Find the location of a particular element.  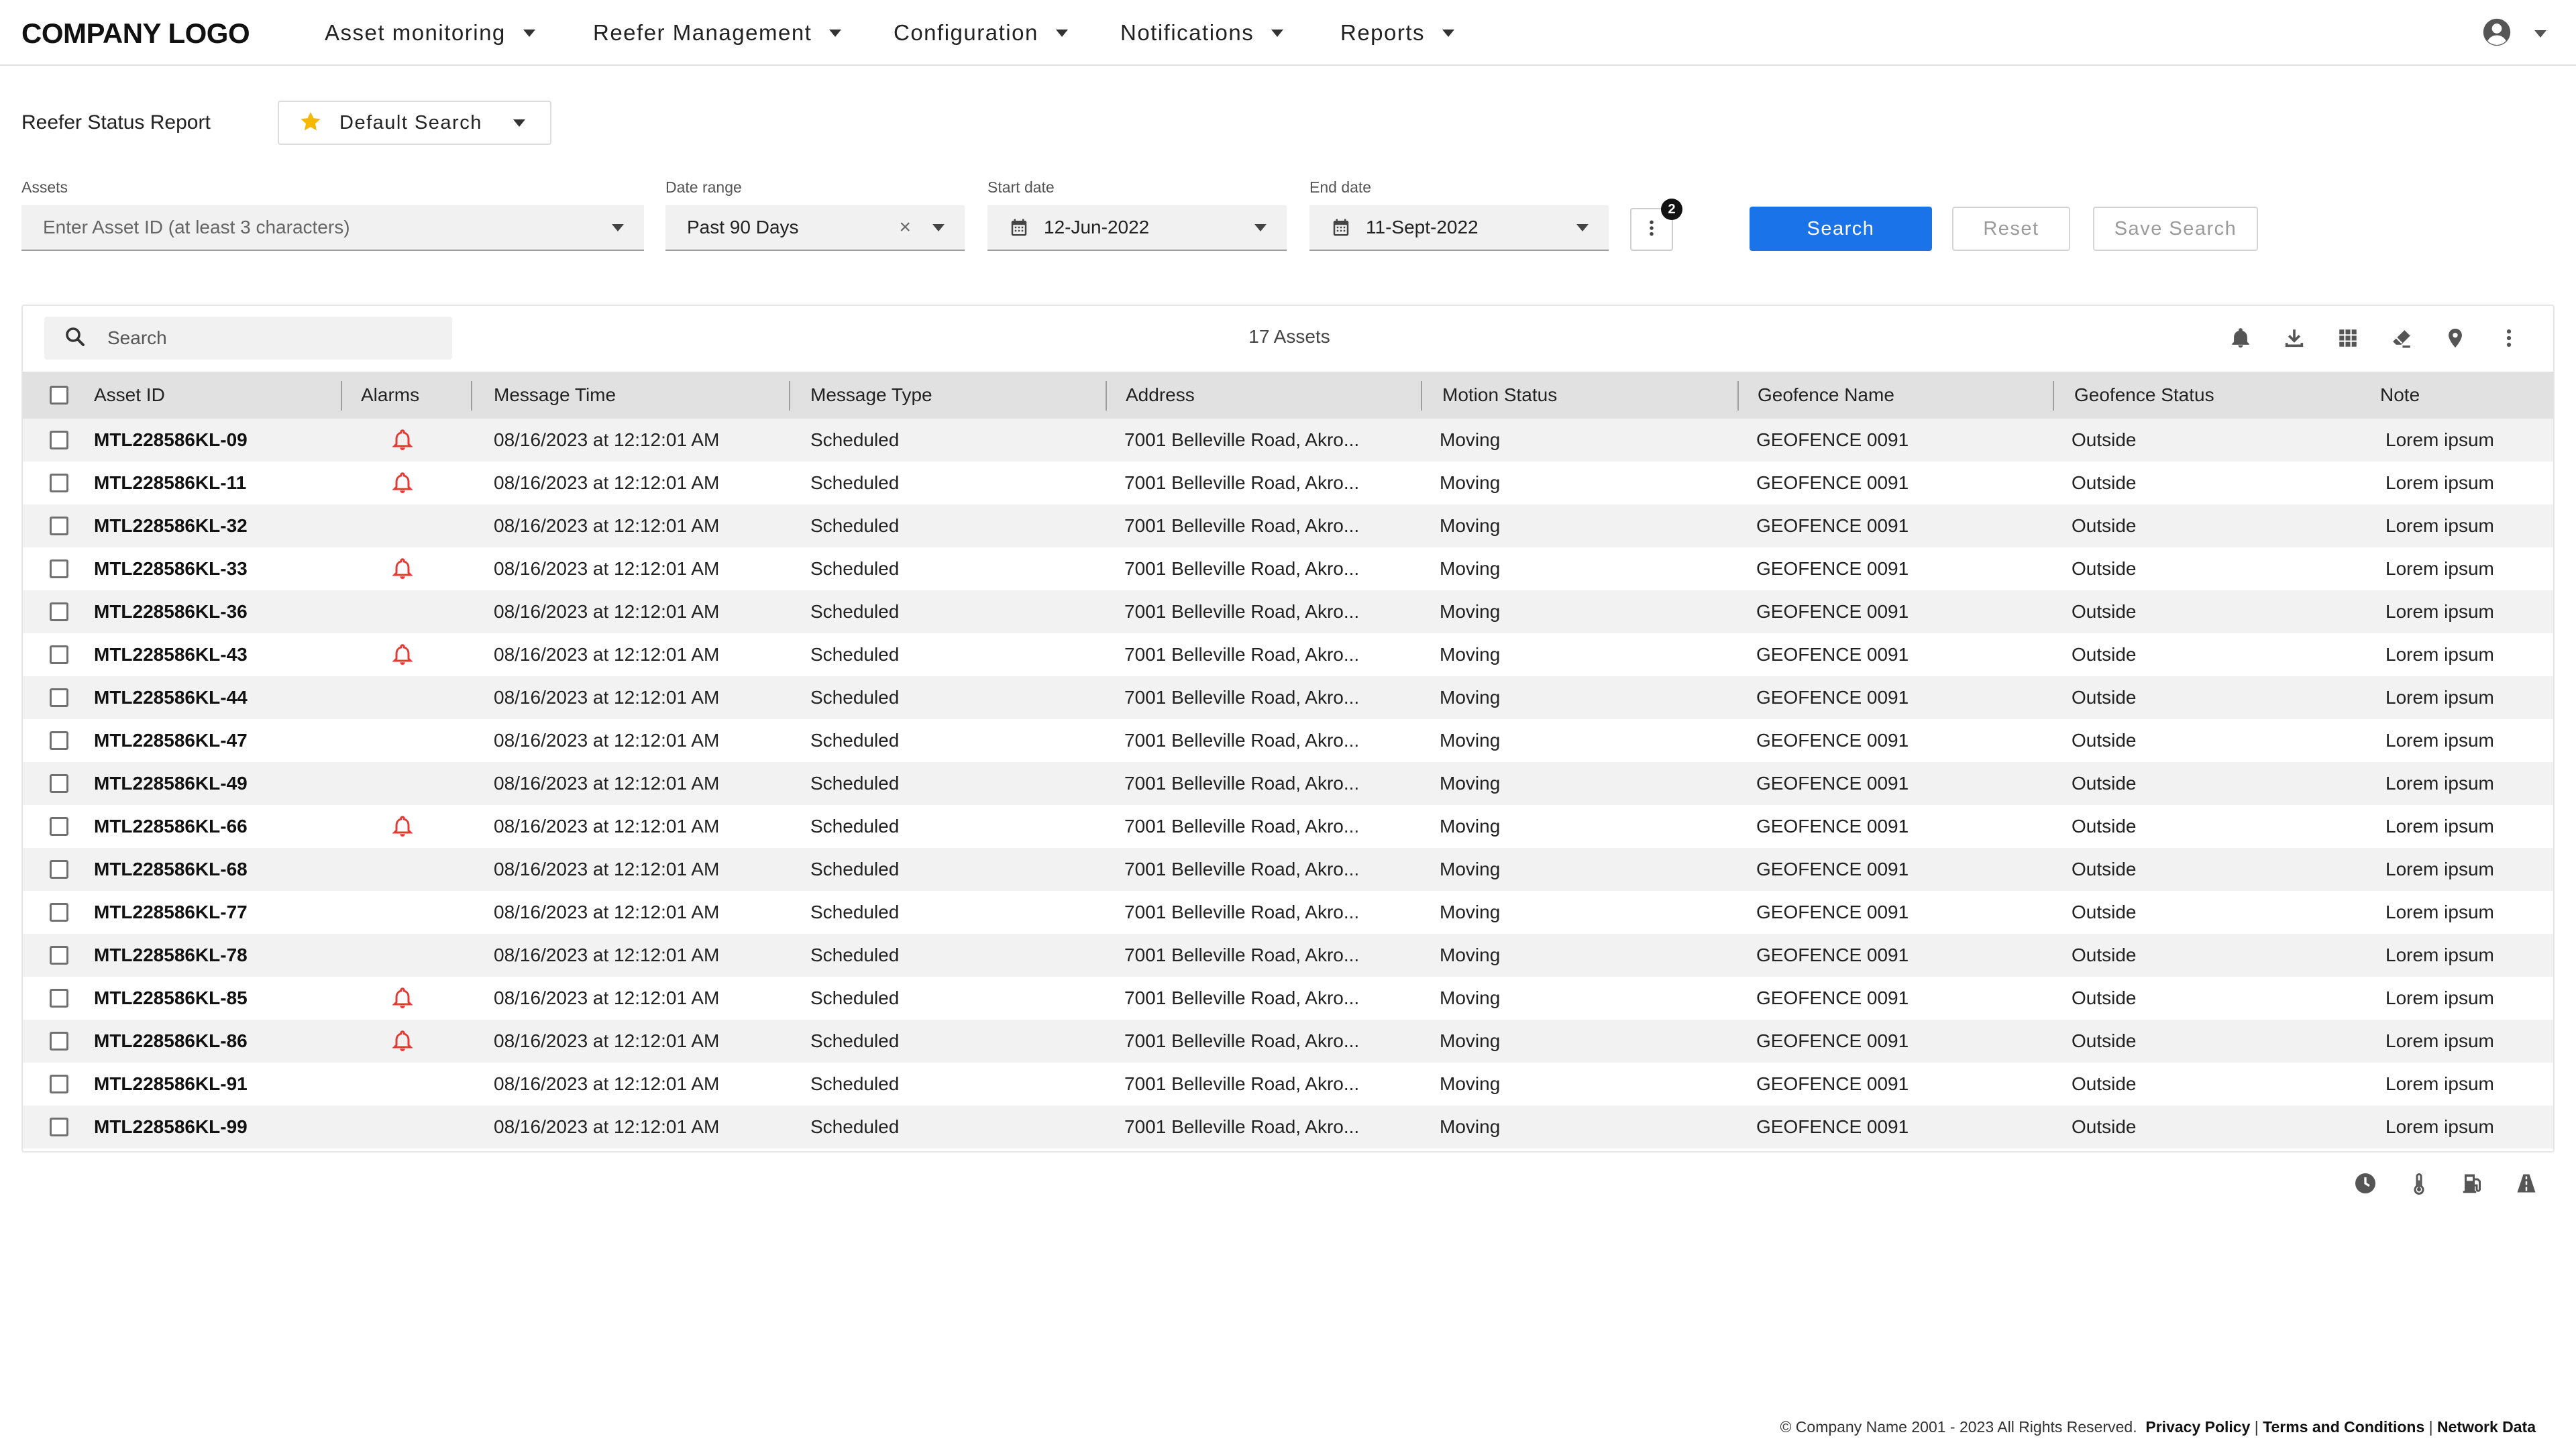

column-header-geofence-name: Geofence Name is located at coordinates (1826, 395).